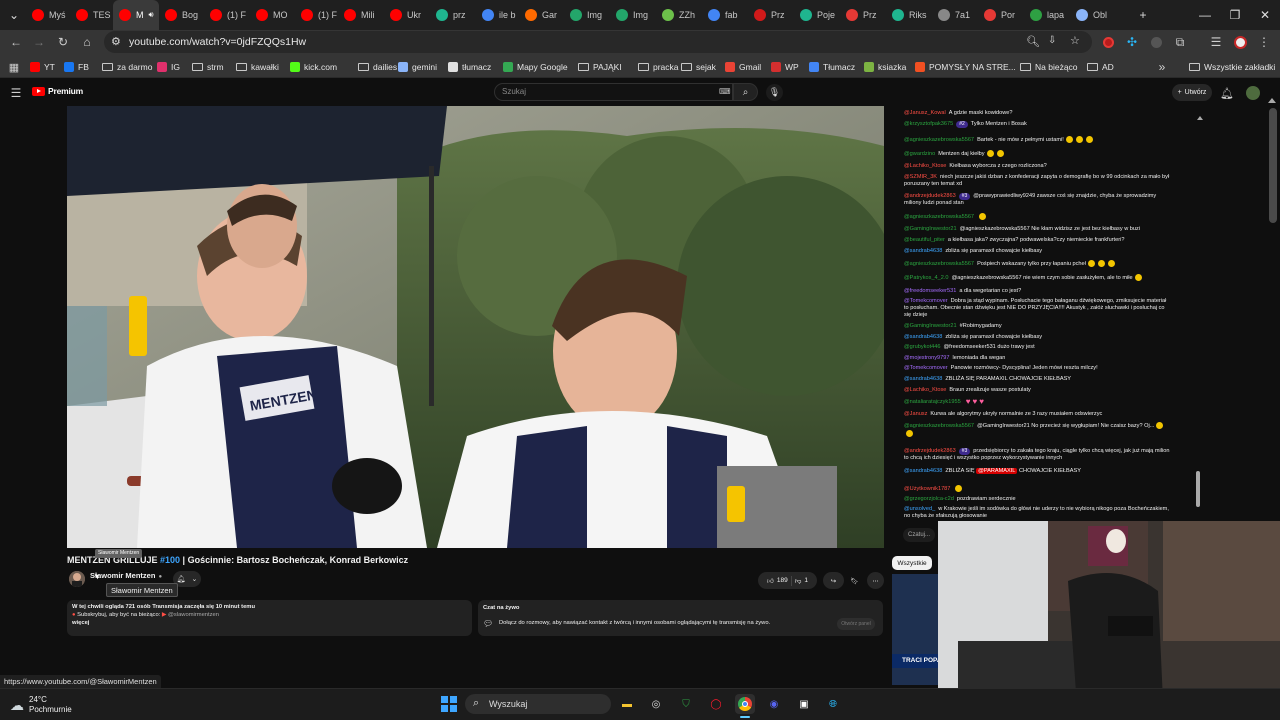 This screenshot has height=720, width=1280. Describe the element at coordinates (698, 67) in the screenshot. I see `bookmark-13: sejak` at that location.